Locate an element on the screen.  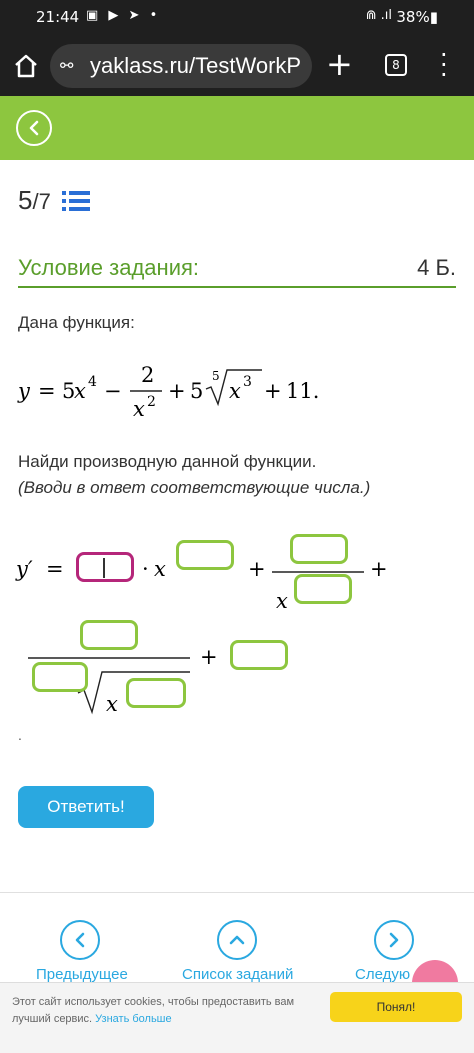
answer-constant-input is located at coordinates (259, 655).